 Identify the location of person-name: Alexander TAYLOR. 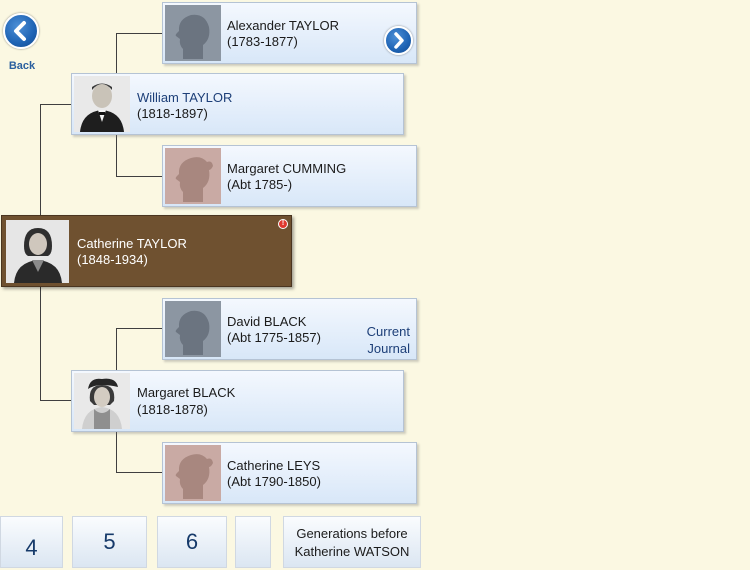
(283, 25).